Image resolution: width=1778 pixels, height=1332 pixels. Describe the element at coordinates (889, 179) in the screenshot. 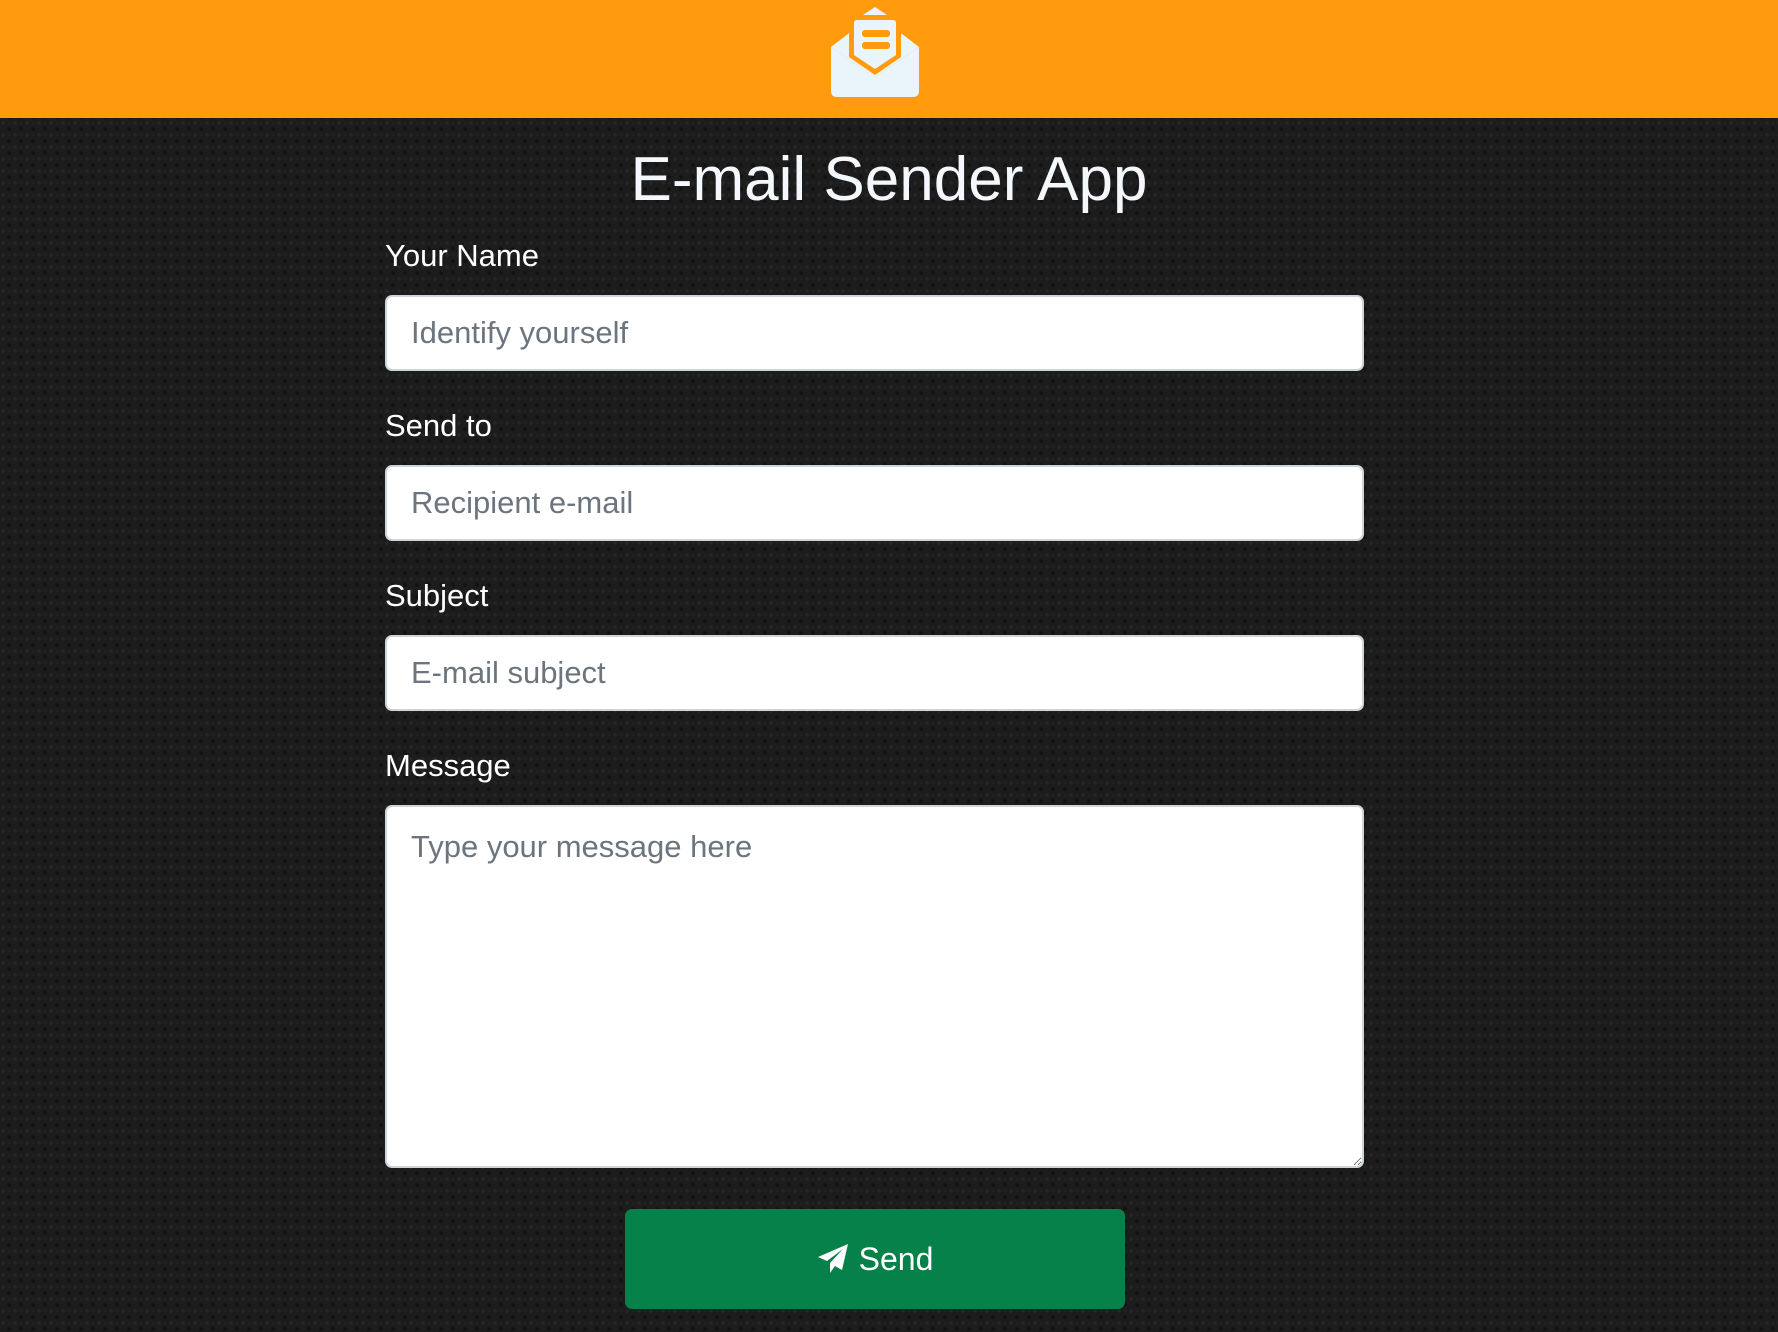

I see `page-title: E-mail Sender App` at that location.